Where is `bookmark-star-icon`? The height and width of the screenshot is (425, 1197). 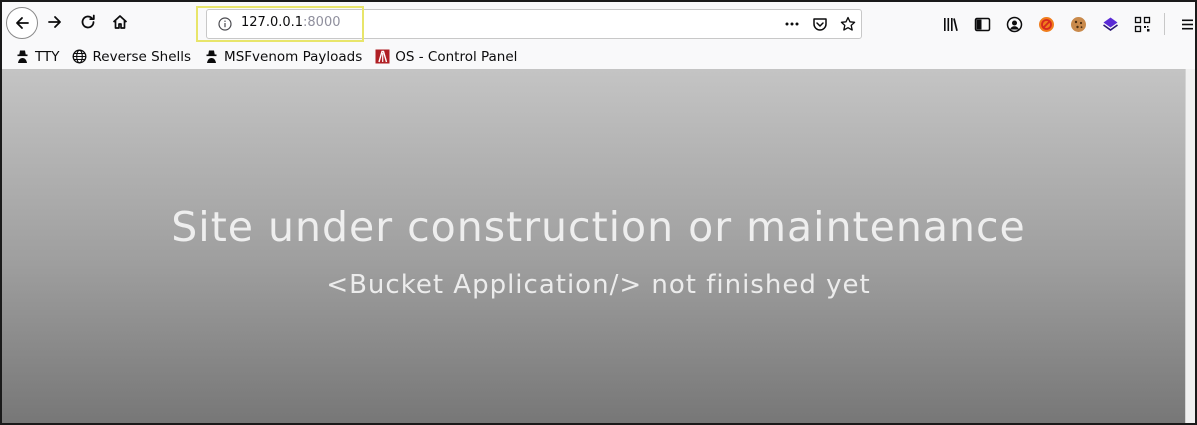 bookmark-star-icon is located at coordinates (848, 23).